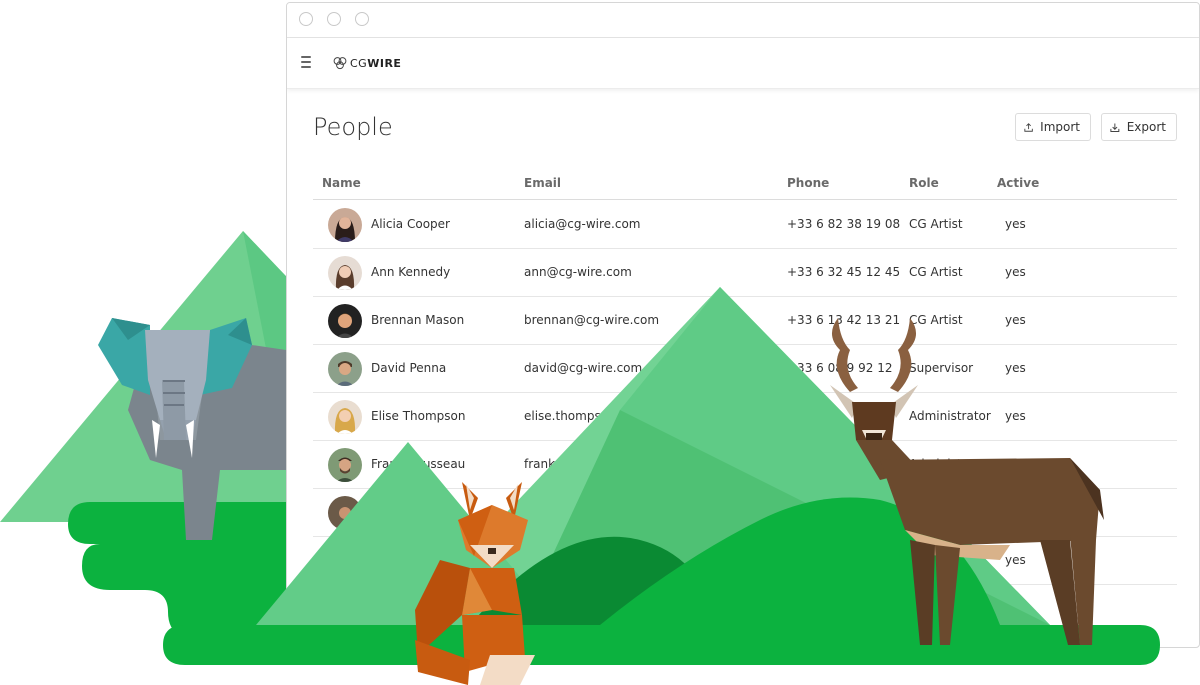  I want to click on person-email: frank@cg, so click(553, 464).